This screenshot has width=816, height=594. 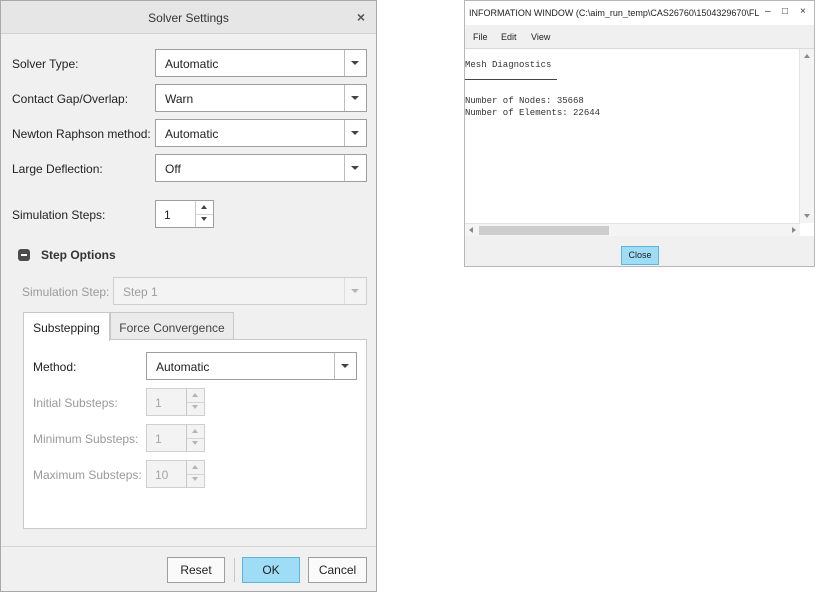 What do you see at coordinates (794, 230) in the screenshot?
I see `scroll-right-arrow-icon` at bounding box center [794, 230].